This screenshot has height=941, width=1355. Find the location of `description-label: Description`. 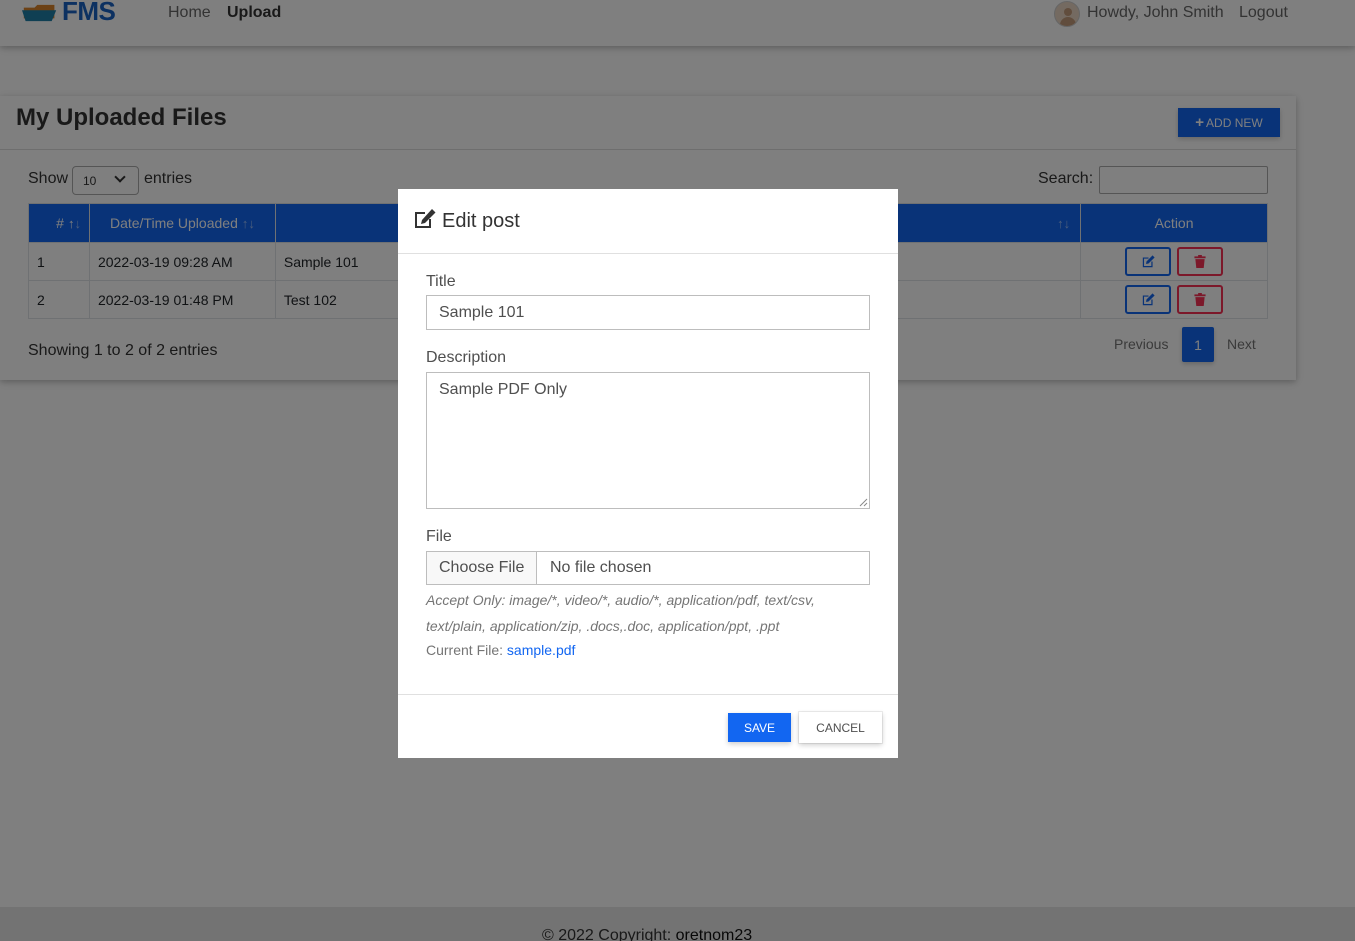

description-label: Description is located at coordinates (466, 357).